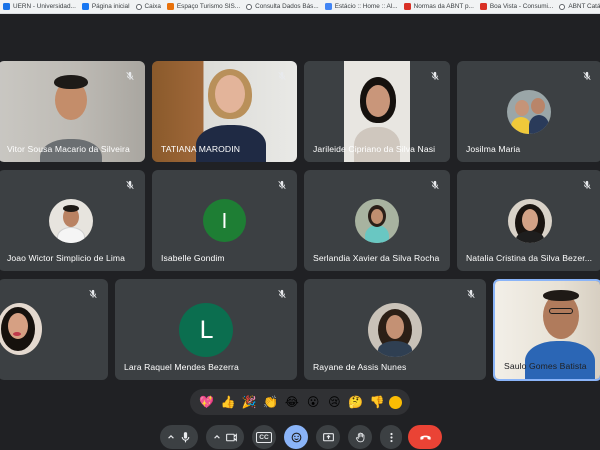 The height and width of the screenshot is (450, 600). I want to click on glasses-icon, so click(561, 311).